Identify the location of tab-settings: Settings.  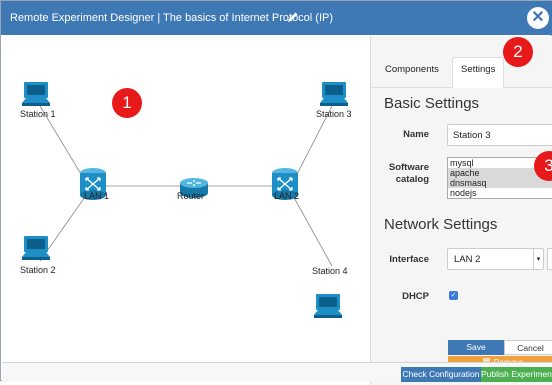
(478, 72).